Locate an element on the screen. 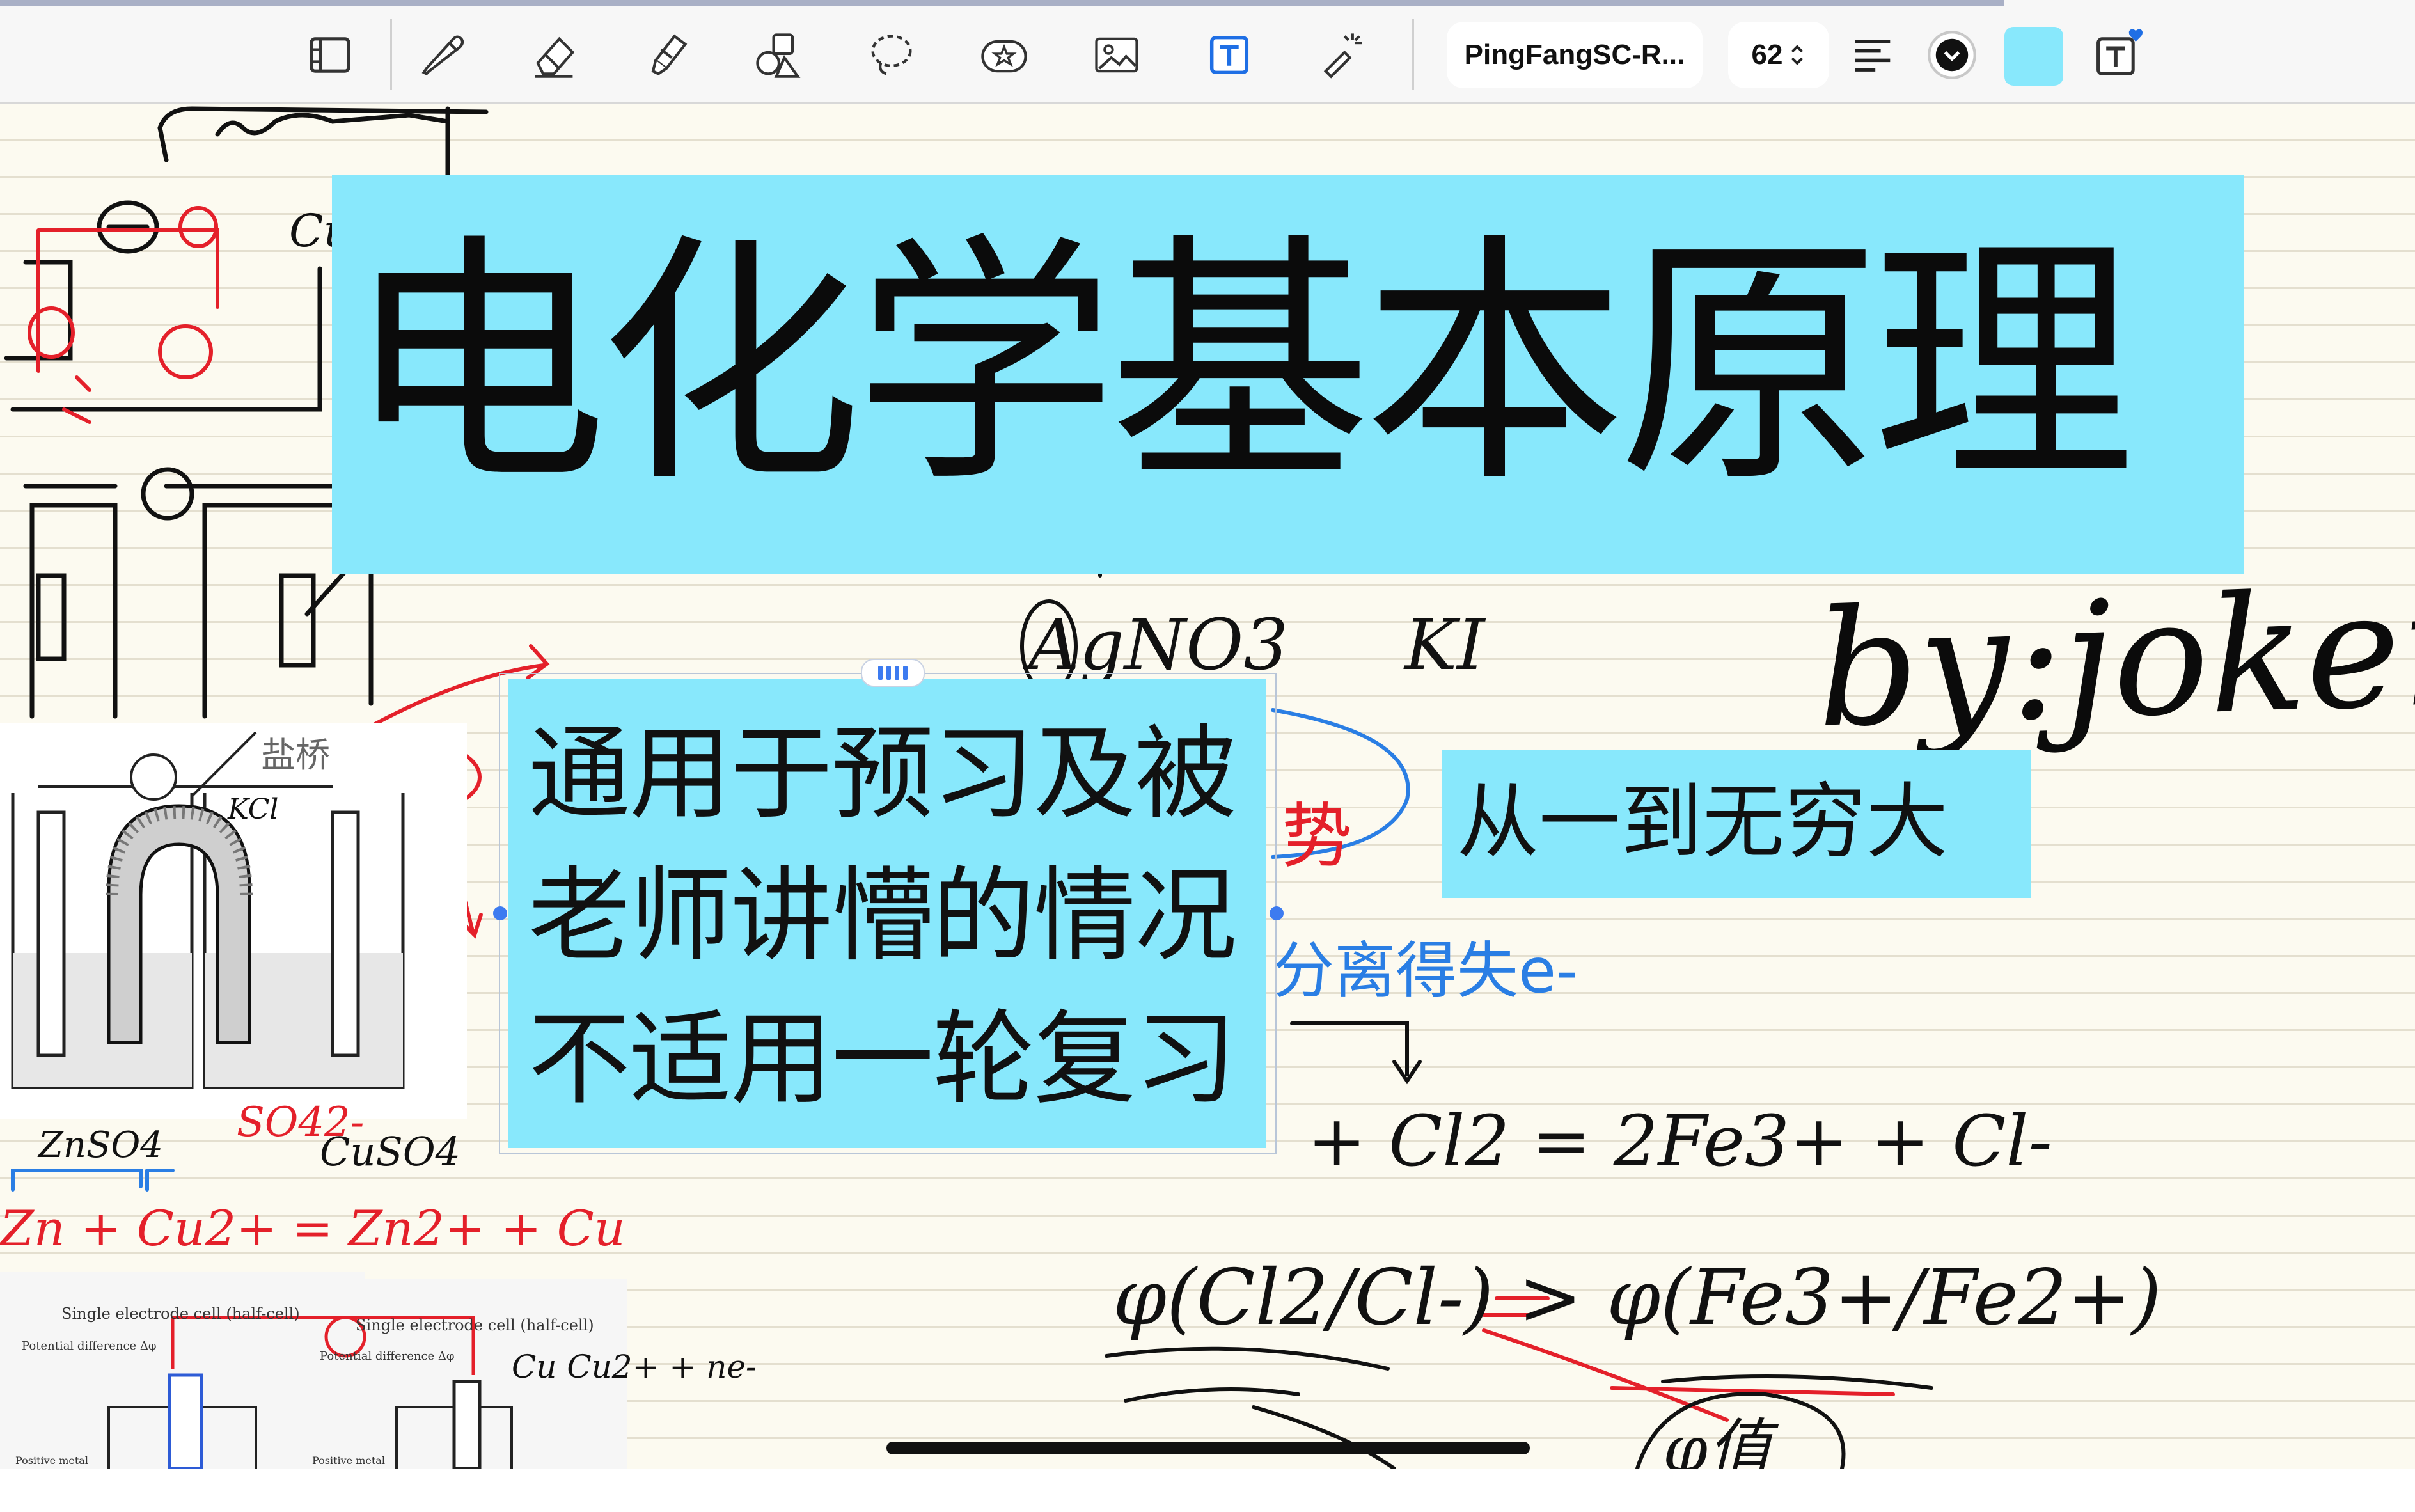 This screenshot has height=1512, width=2415. bottom-strip is located at coordinates (1207, 1490).